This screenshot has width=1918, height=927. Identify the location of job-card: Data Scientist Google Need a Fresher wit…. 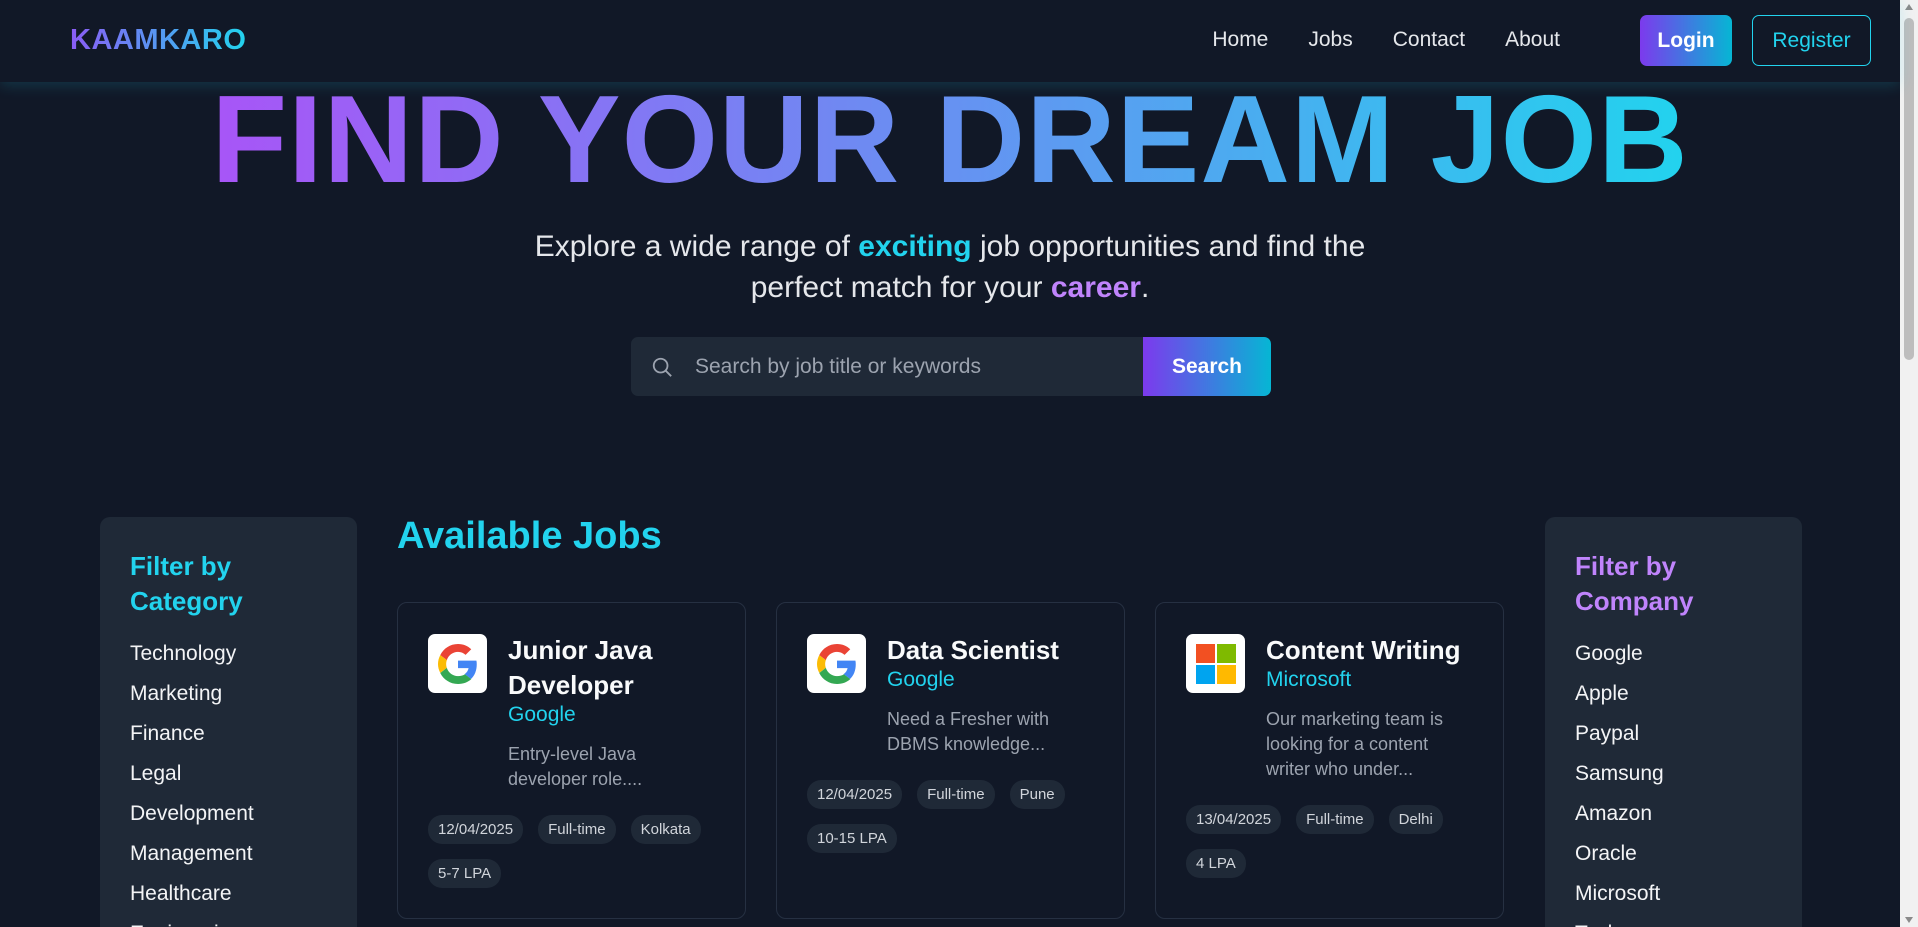
(950, 760).